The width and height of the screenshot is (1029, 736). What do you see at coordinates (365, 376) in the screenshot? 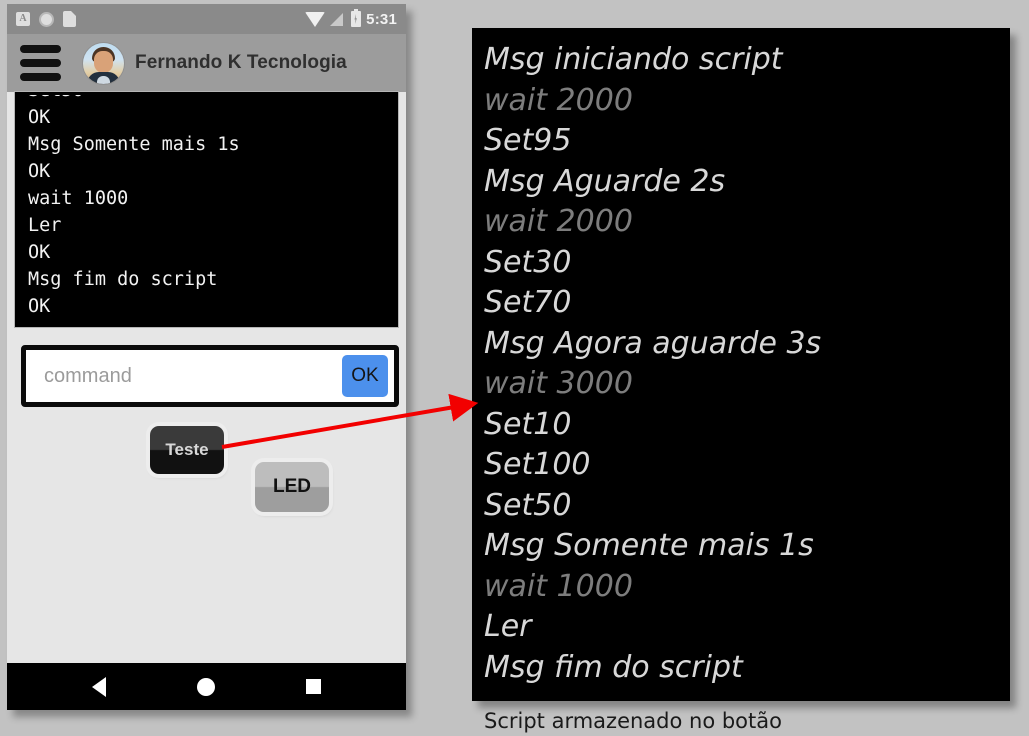
I see `ok-button: OK` at bounding box center [365, 376].